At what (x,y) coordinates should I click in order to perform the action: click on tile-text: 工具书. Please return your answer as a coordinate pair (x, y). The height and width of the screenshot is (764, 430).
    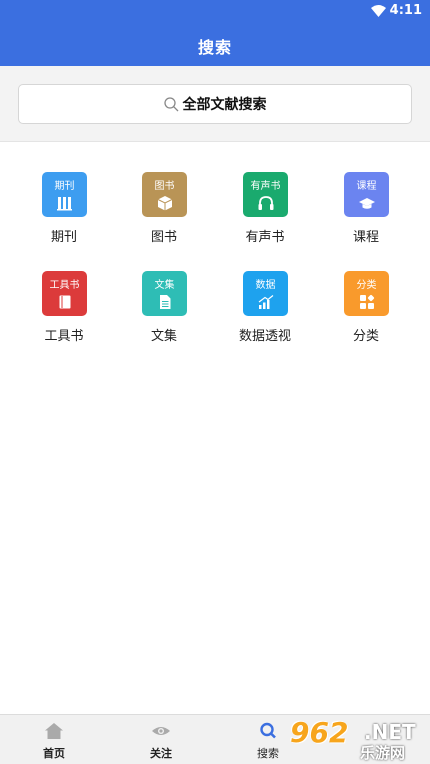
    Looking at the image, I should click on (64, 285).